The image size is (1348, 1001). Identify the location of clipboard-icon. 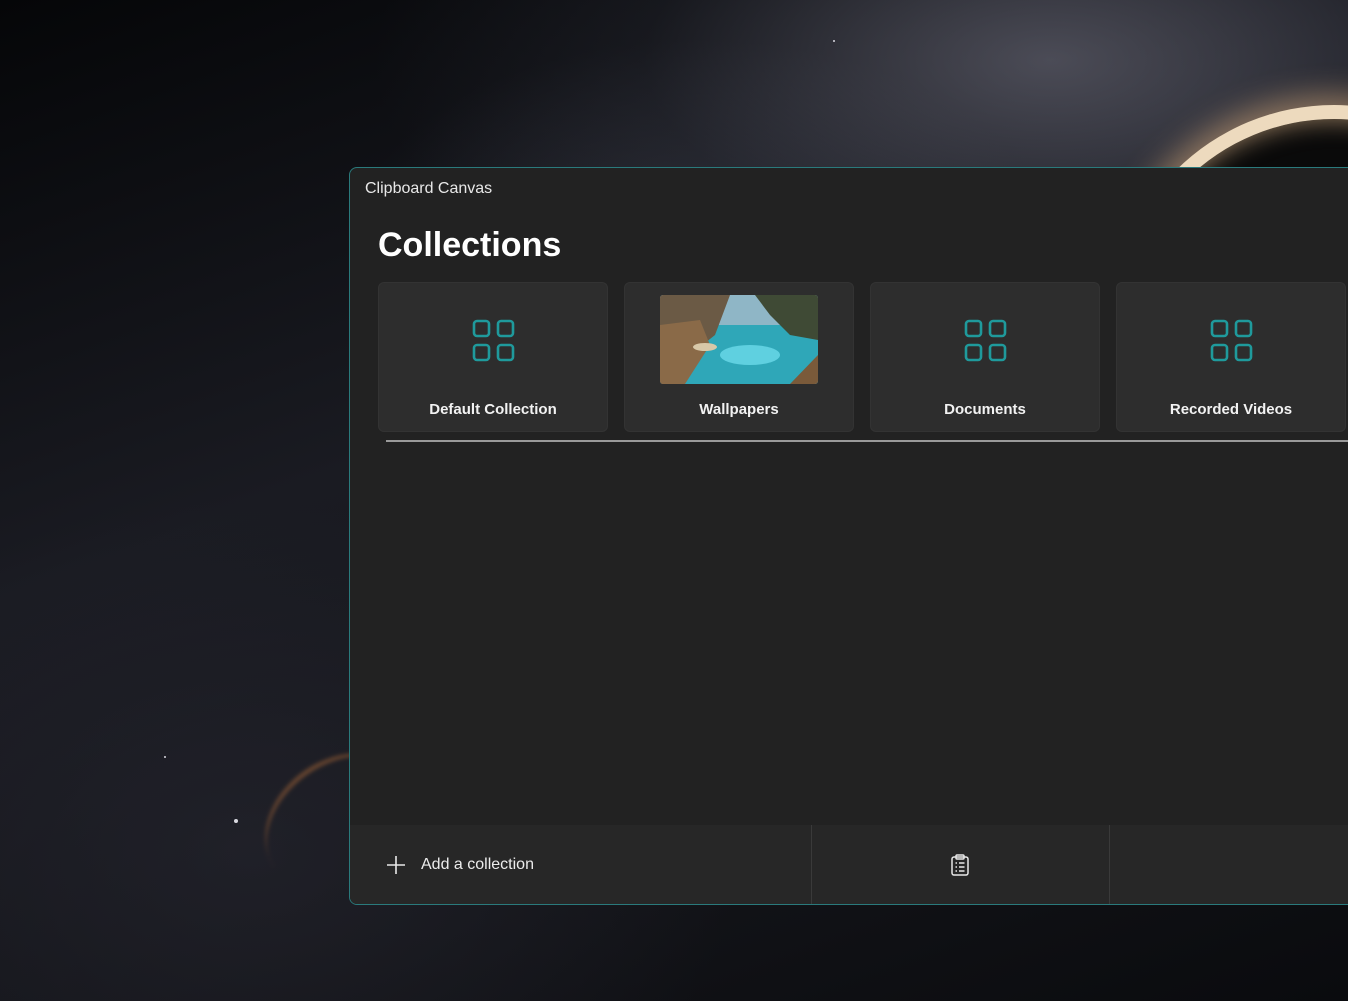
(960, 865).